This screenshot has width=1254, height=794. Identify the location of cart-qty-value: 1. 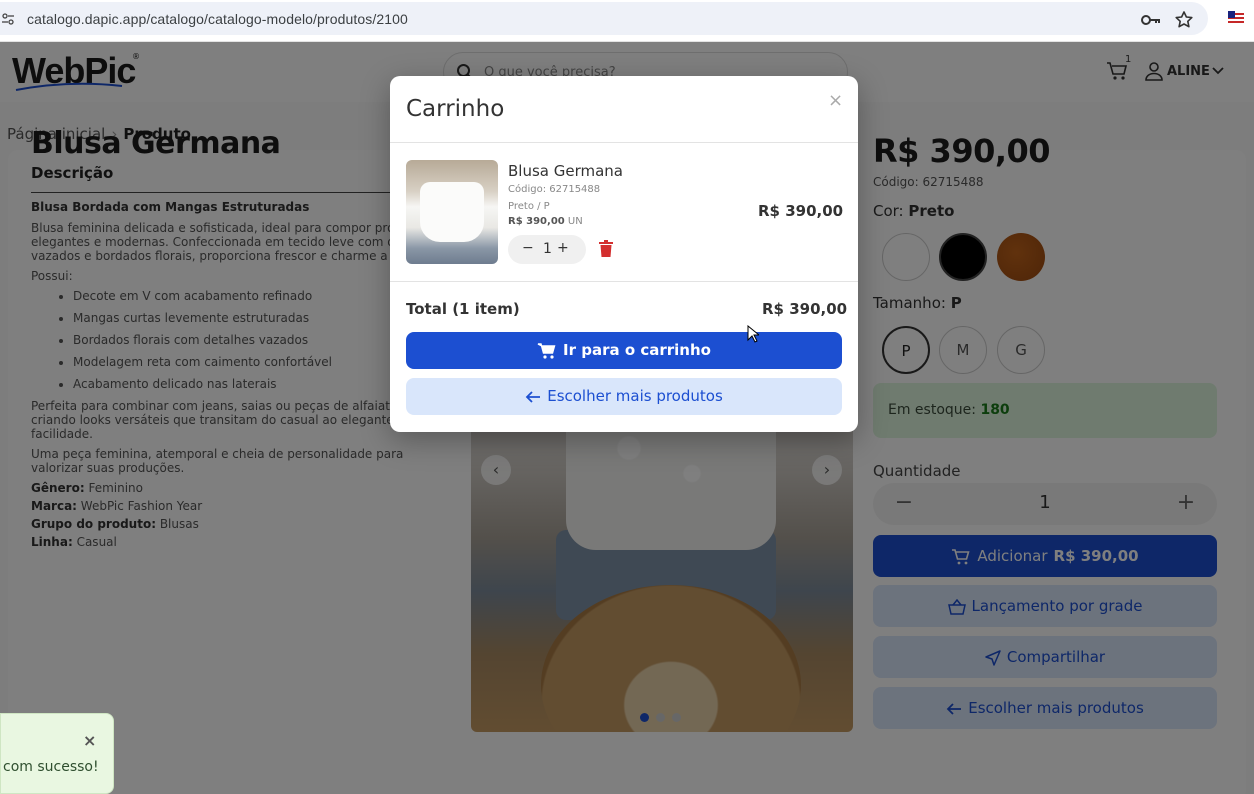
(547, 249).